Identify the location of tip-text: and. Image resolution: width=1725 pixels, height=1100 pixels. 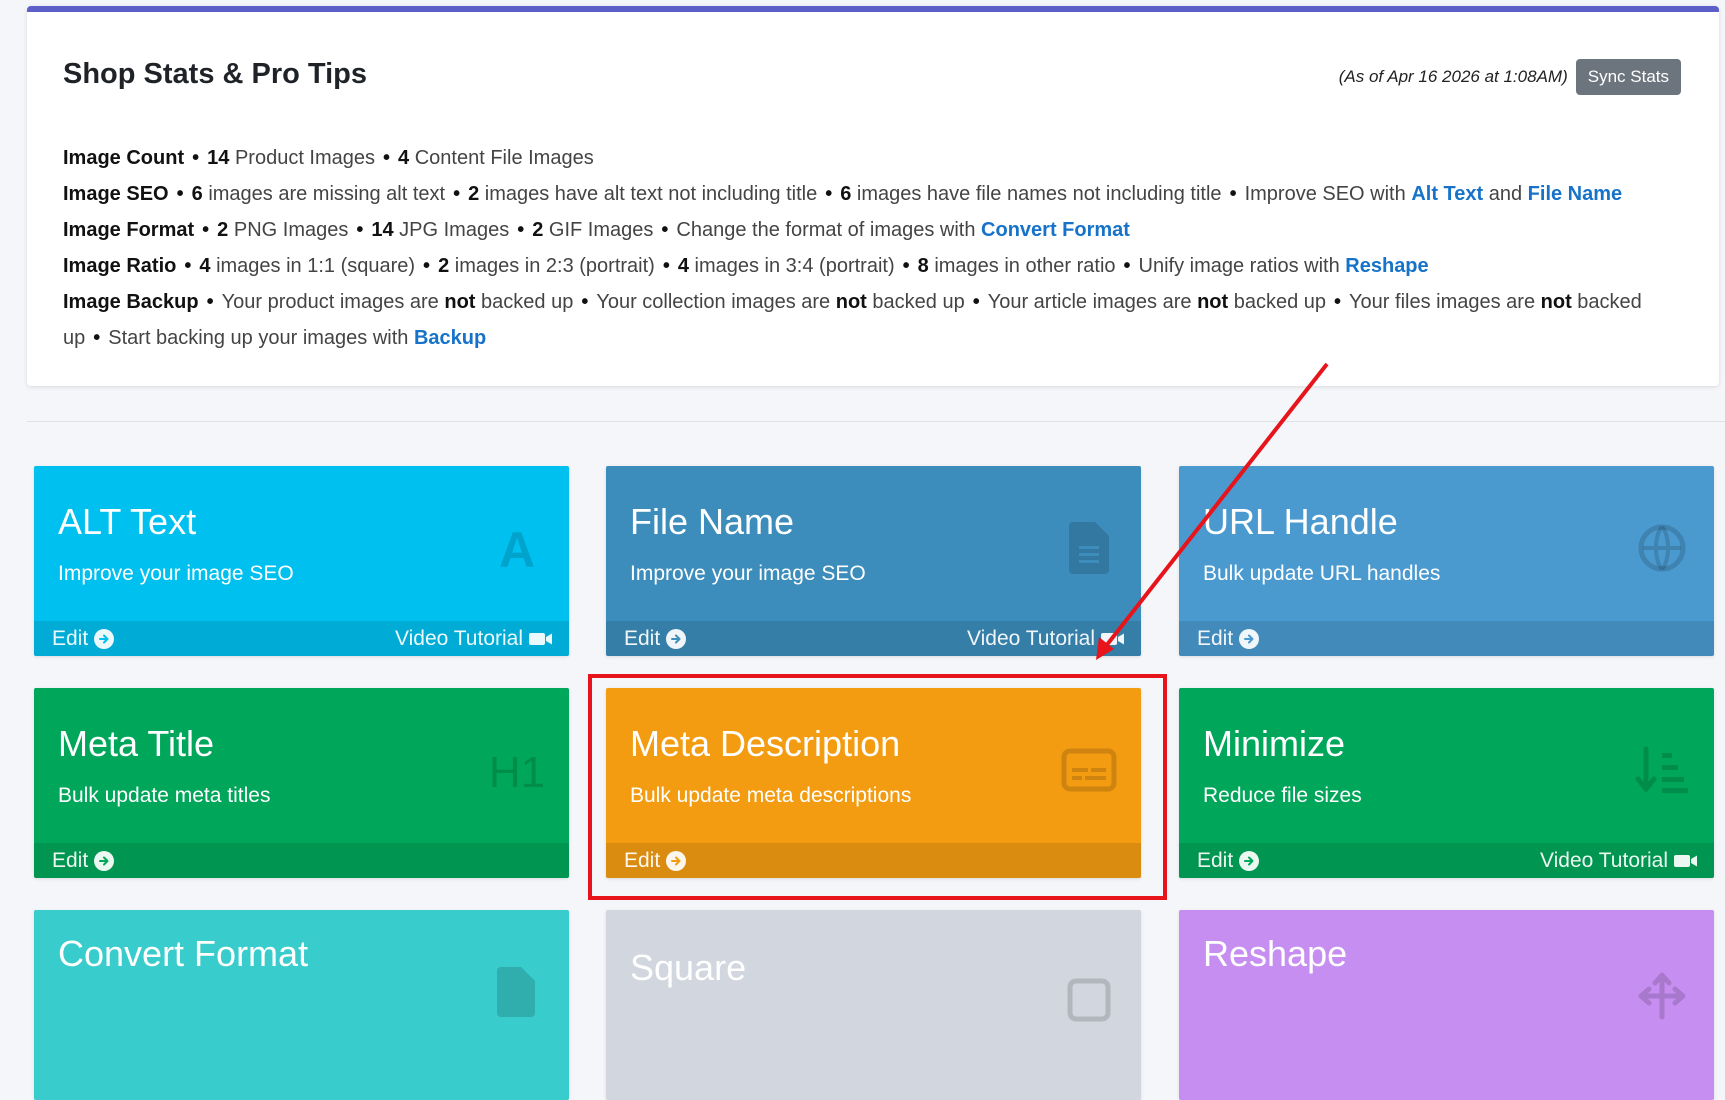
(1505, 194).